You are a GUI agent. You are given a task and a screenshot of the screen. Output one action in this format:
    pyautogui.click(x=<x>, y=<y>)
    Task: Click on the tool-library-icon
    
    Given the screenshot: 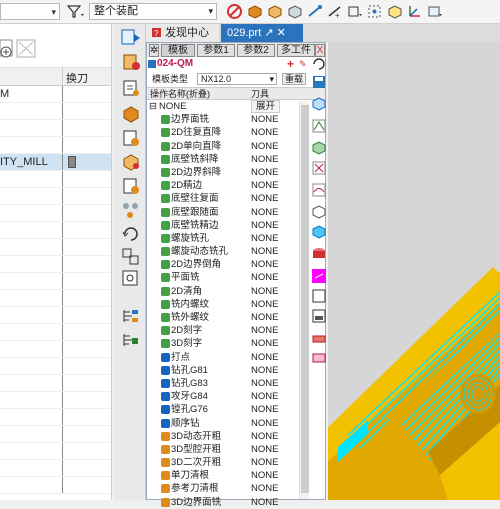 What is the action you would take?
    pyautogui.click(x=131, y=186)
    